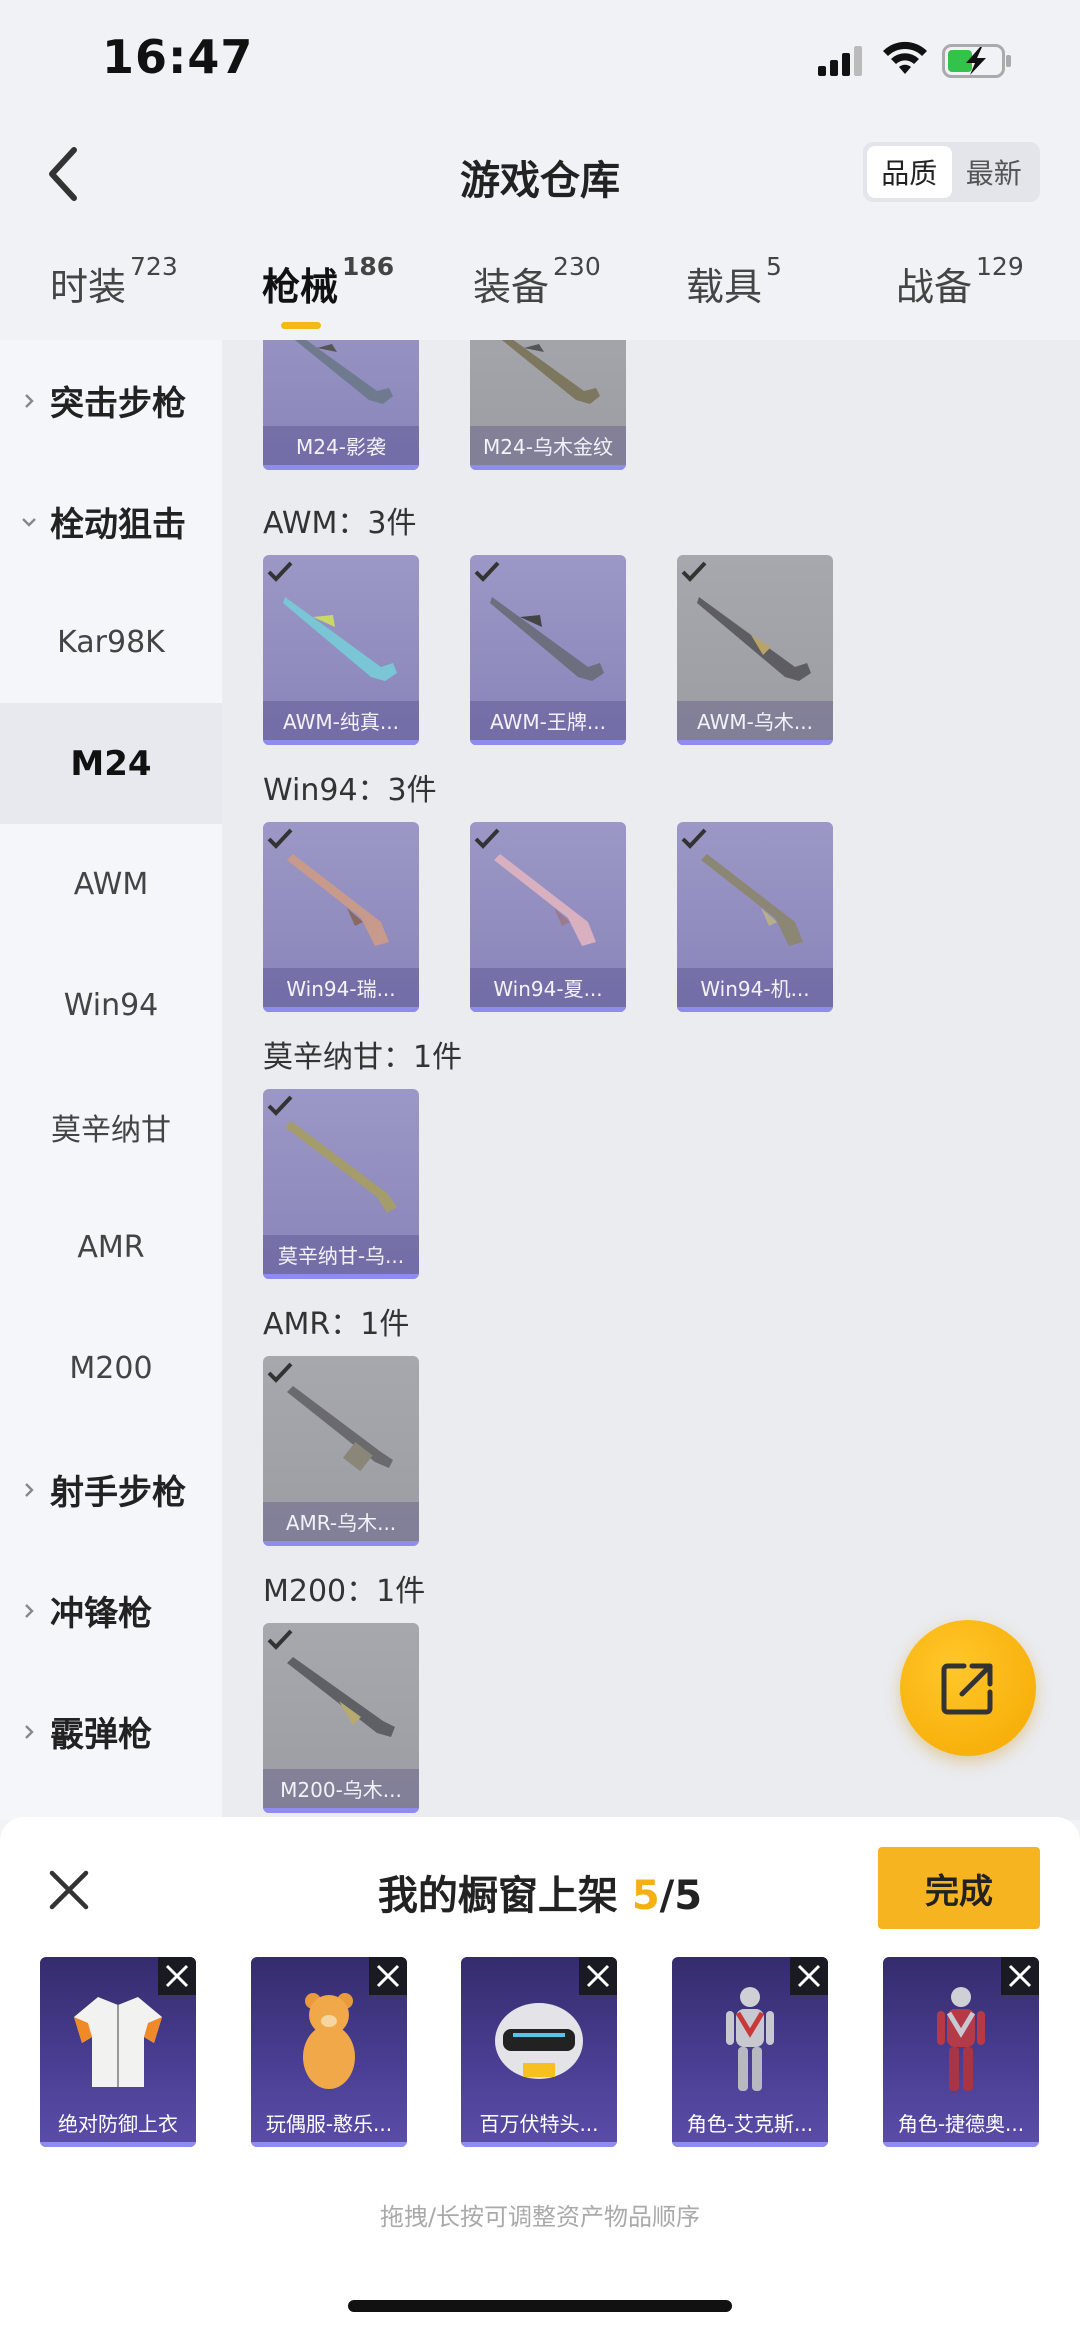  I want to click on helmet-icon, so click(539, 2041).